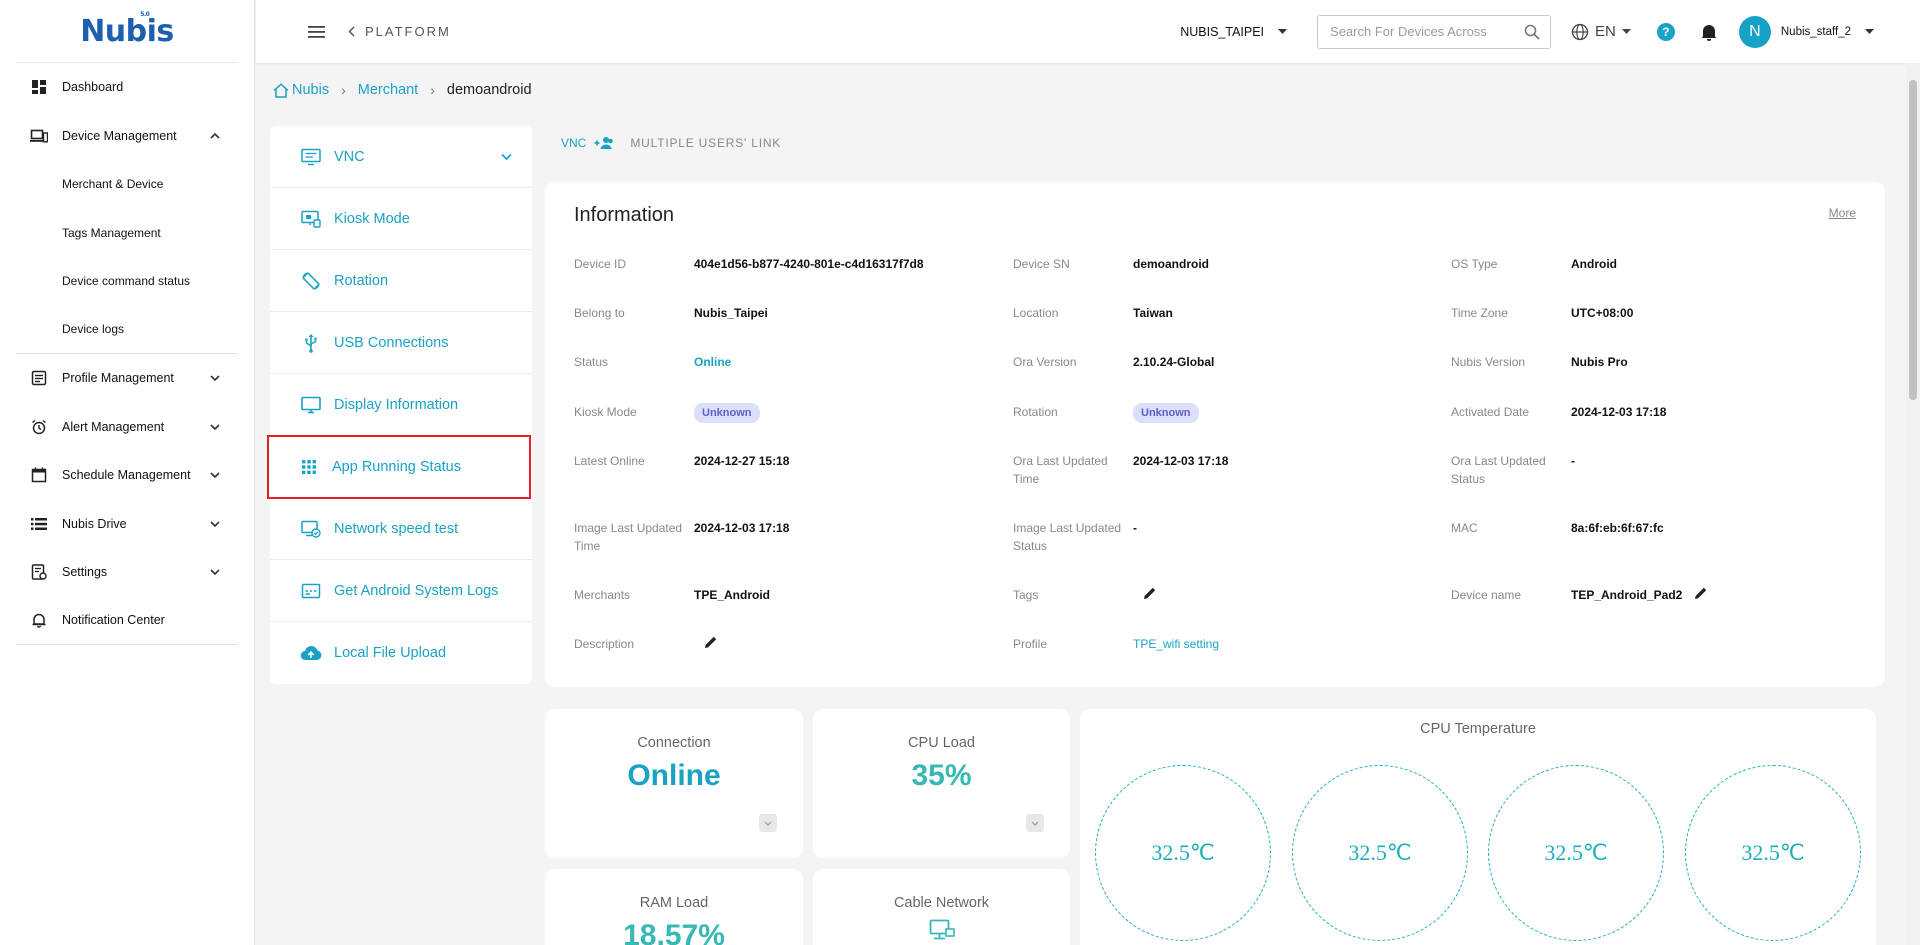 The width and height of the screenshot is (1920, 945). What do you see at coordinates (390, 653) in the screenshot?
I see `feature-label: Local File Upload` at bounding box center [390, 653].